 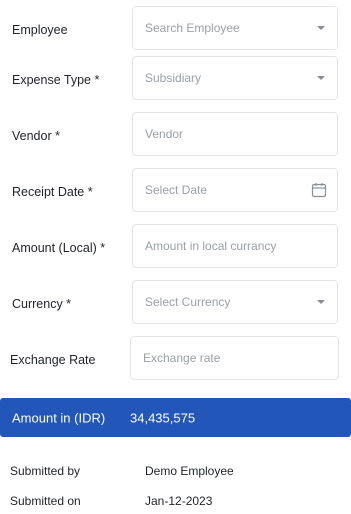 I want to click on receipt-date-picker: Select Date, so click(x=235, y=190).